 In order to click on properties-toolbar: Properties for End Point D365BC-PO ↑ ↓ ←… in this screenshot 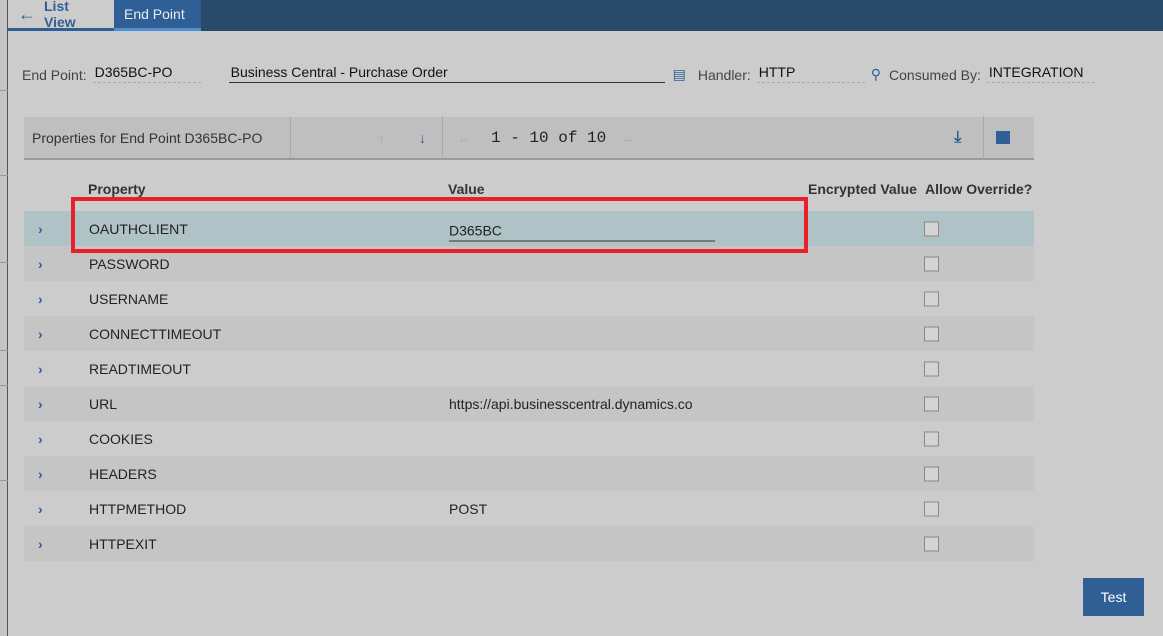, I will do `click(529, 138)`.